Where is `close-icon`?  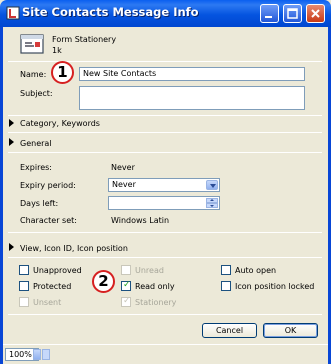 close-icon is located at coordinates (315, 13).